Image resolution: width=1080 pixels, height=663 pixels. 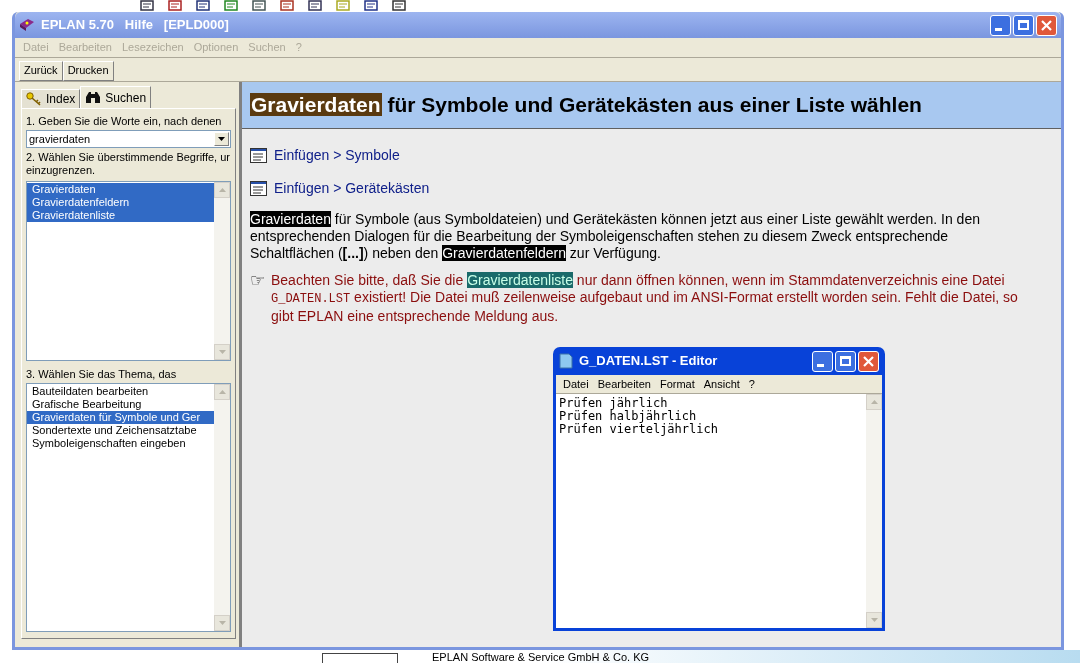 I want to click on list-item: Sondertexte und Zeichensatztabe, so click(x=120, y=430).